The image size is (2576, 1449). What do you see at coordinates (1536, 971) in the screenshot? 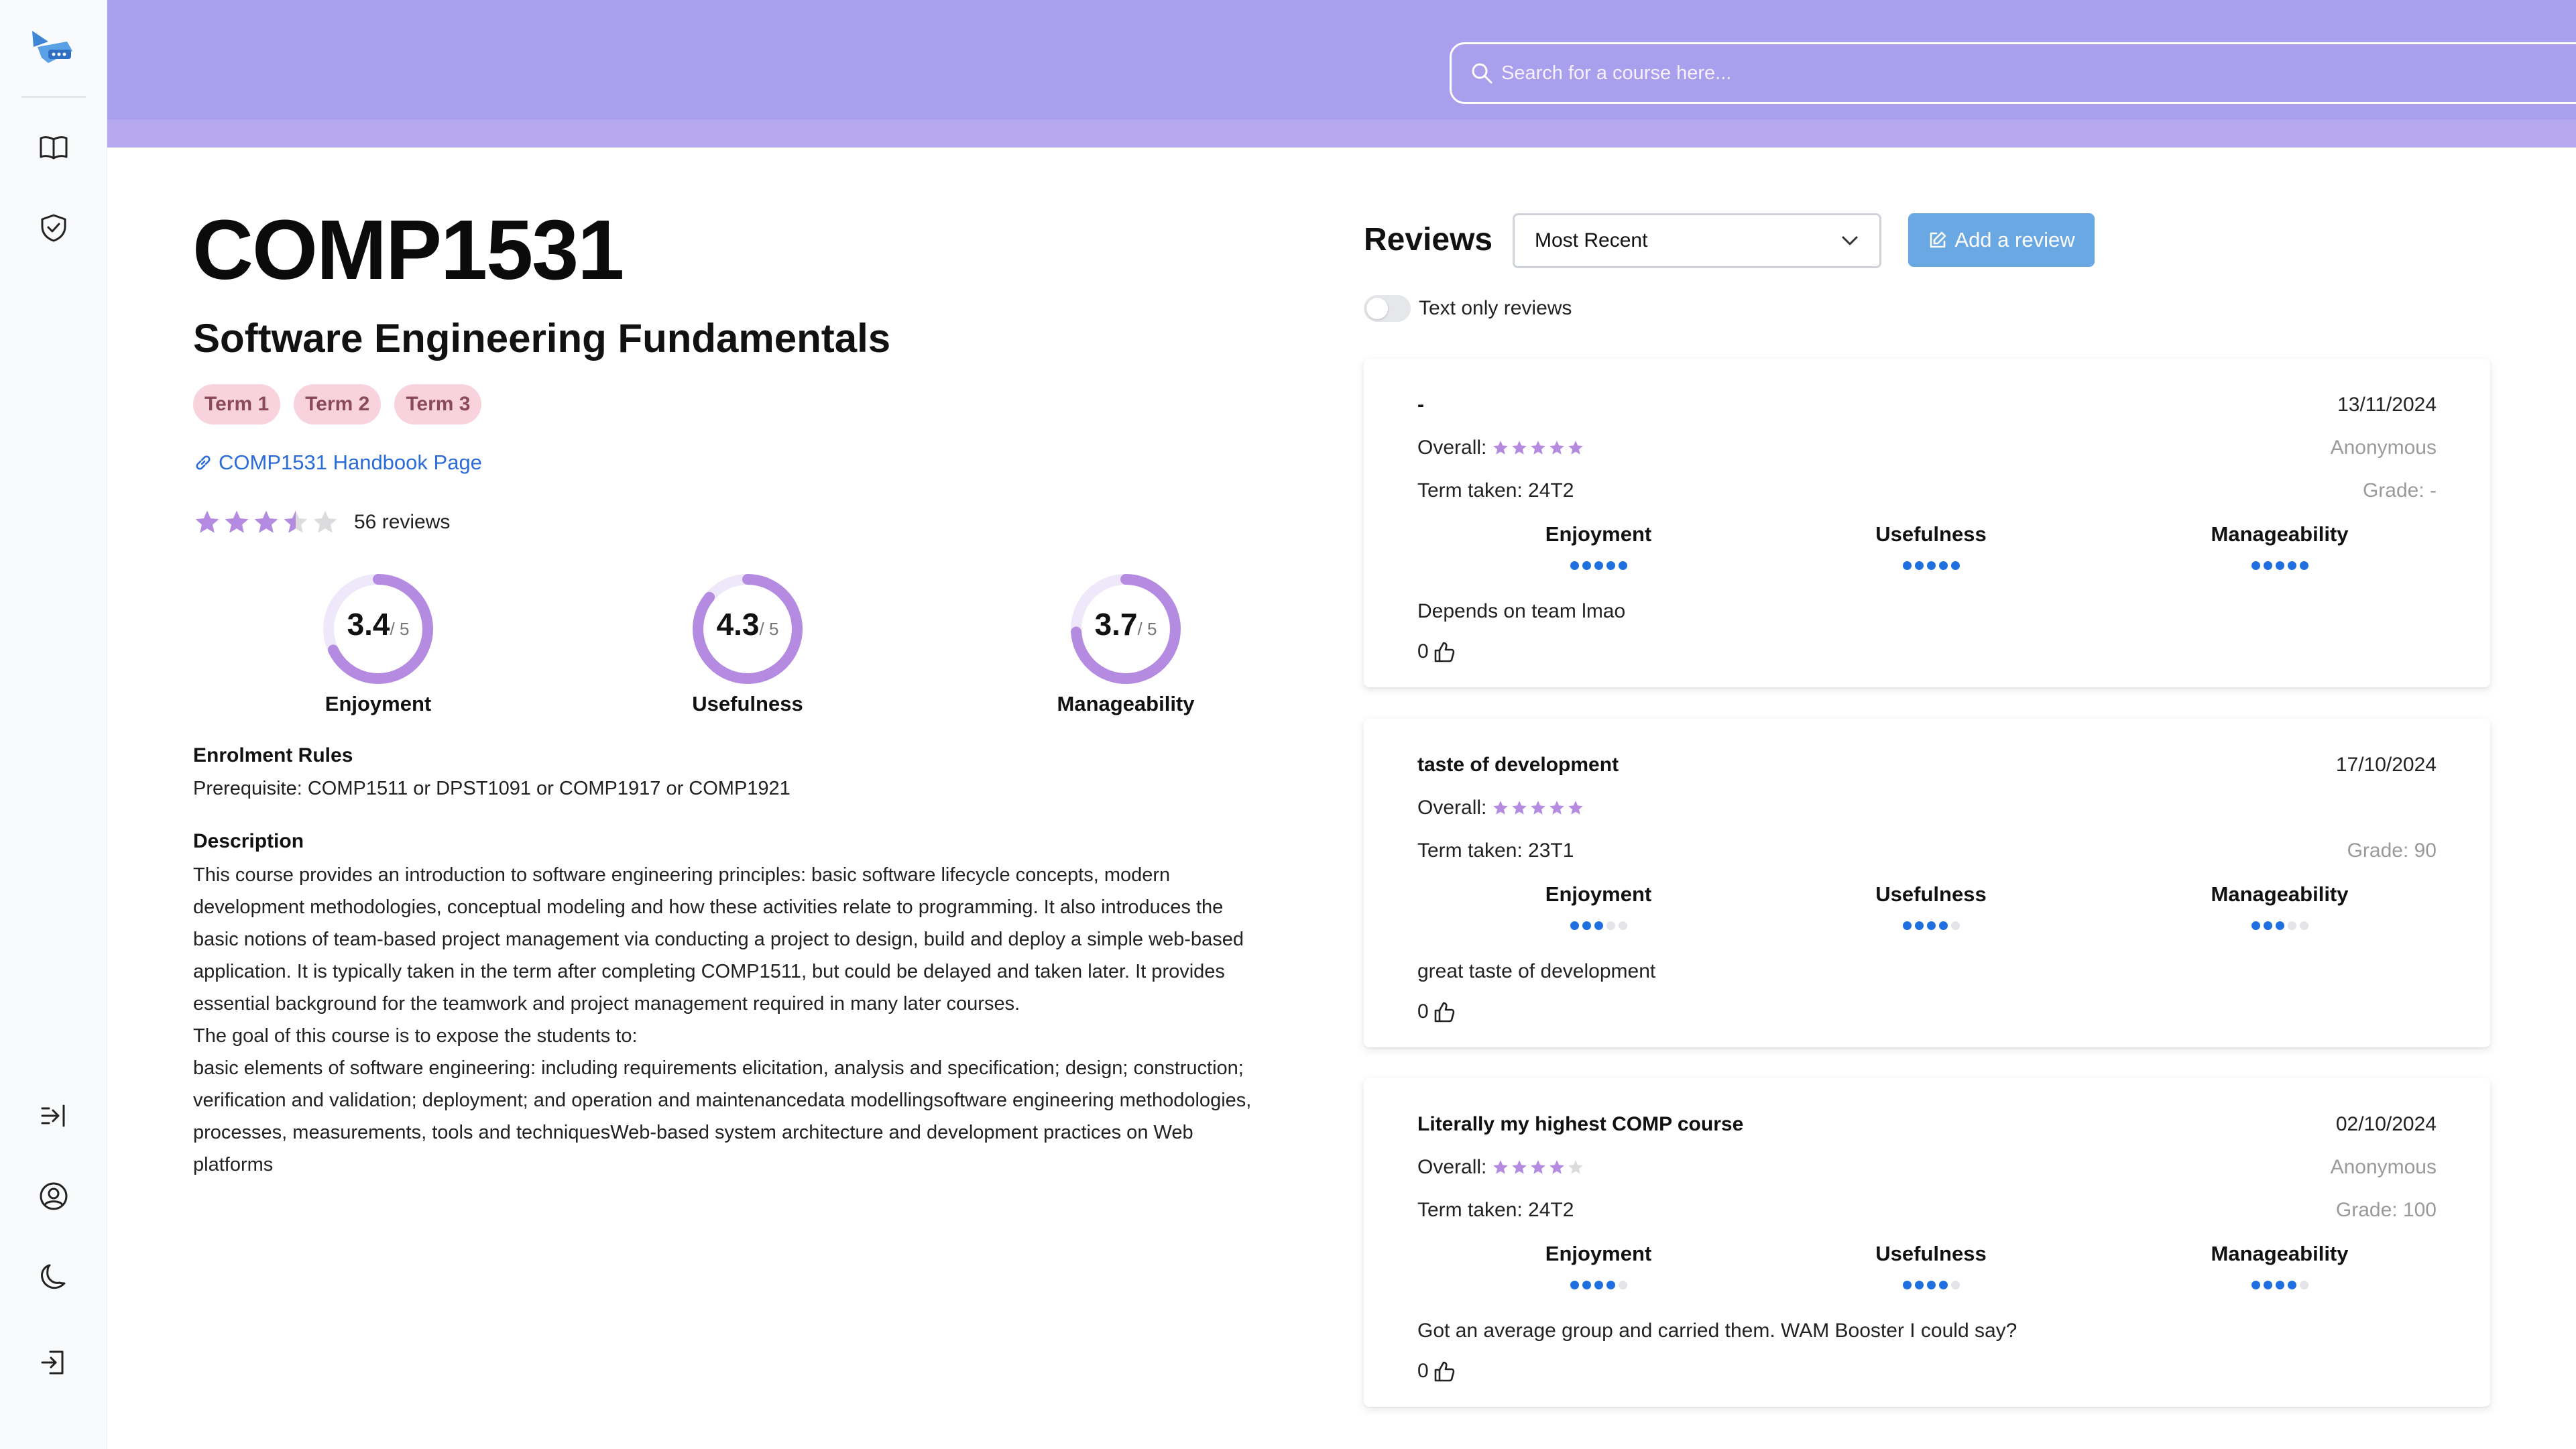
I see `review-body: great taste of development` at bounding box center [1536, 971].